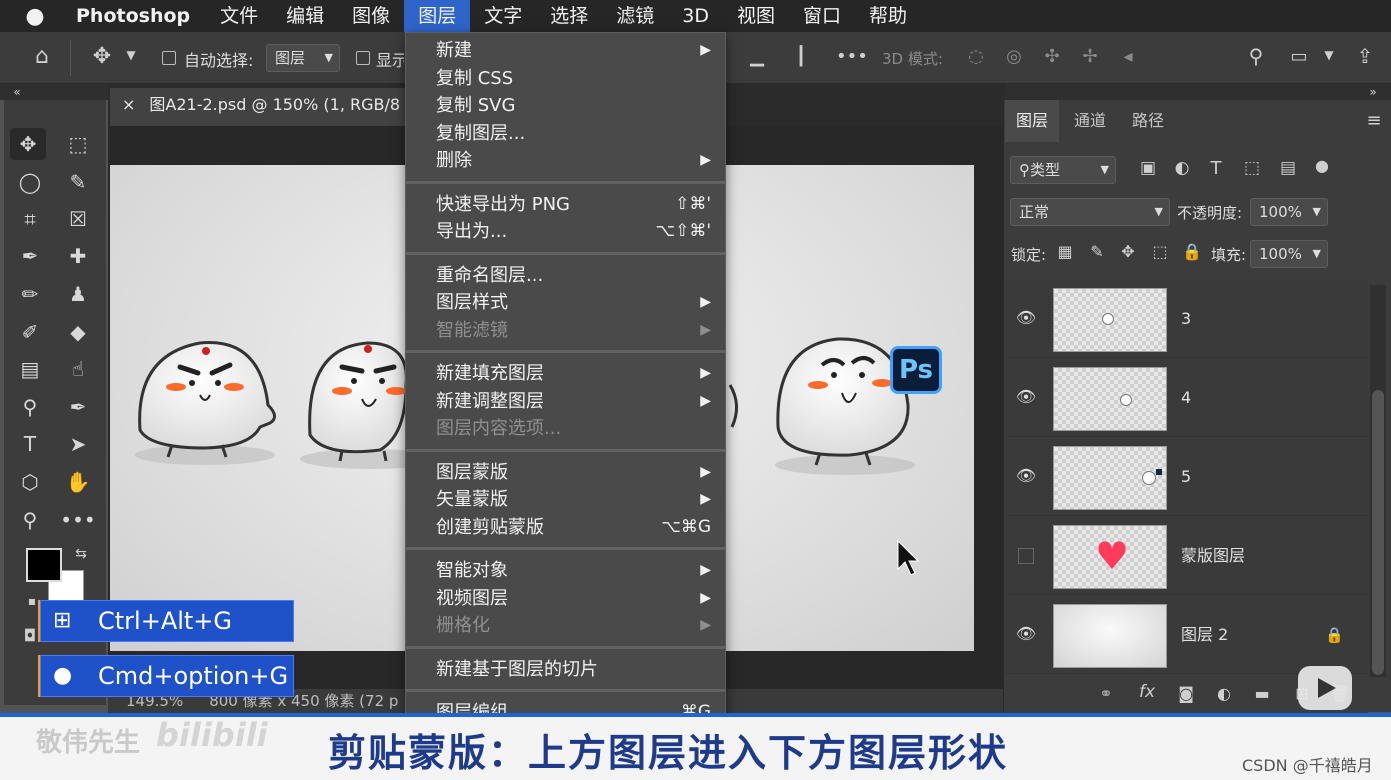 Image resolution: width=1391 pixels, height=780 pixels. I want to click on workspace-icon: ▭, so click(1299, 58).